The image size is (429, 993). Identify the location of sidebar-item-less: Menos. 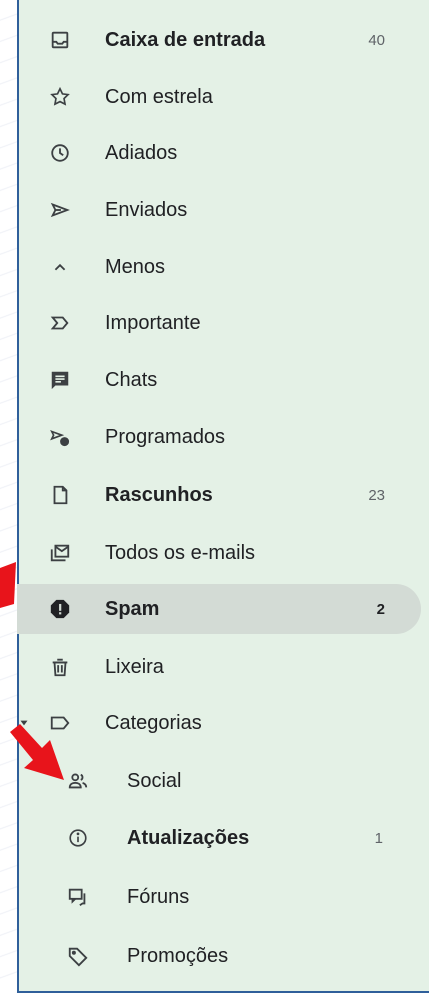
(215, 267).